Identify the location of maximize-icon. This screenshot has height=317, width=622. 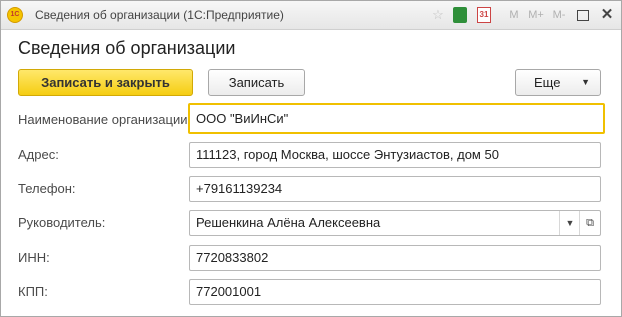
(583, 15).